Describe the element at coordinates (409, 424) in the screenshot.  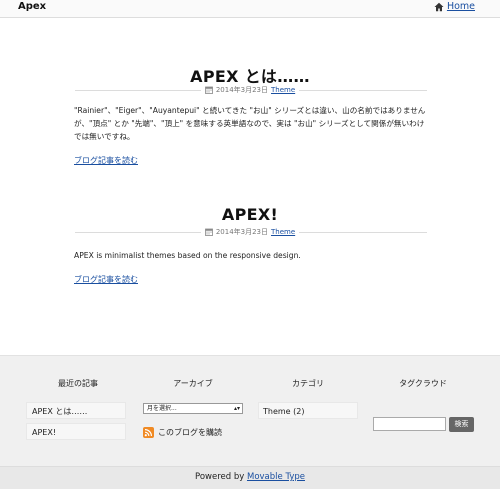
I see `search-input` at that location.